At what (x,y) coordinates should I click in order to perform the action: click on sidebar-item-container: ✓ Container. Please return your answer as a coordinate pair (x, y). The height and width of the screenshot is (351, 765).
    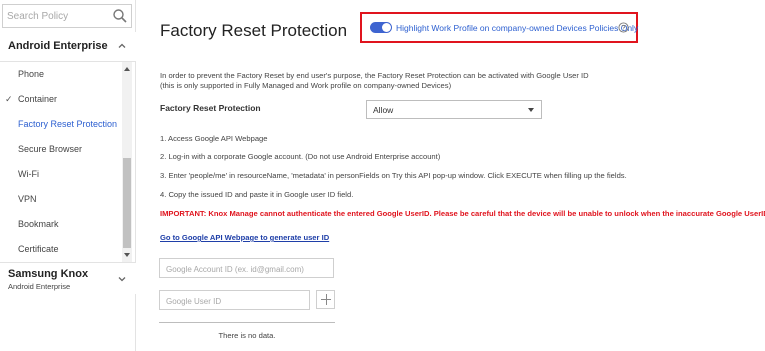
    Looking at the image, I should click on (61, 99).